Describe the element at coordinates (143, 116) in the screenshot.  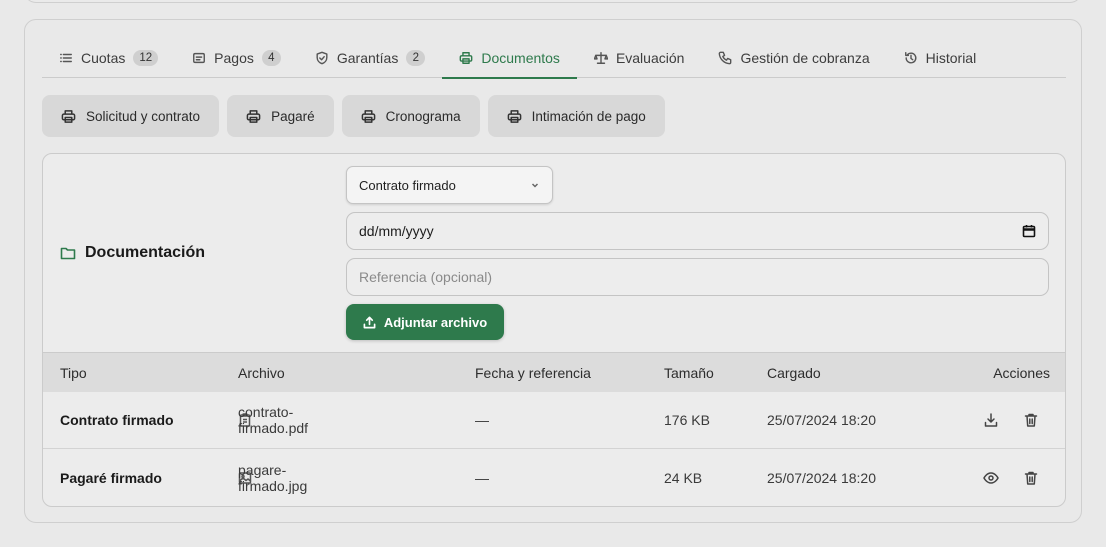
I see `button-label: Solicitud y contrato` at that location.